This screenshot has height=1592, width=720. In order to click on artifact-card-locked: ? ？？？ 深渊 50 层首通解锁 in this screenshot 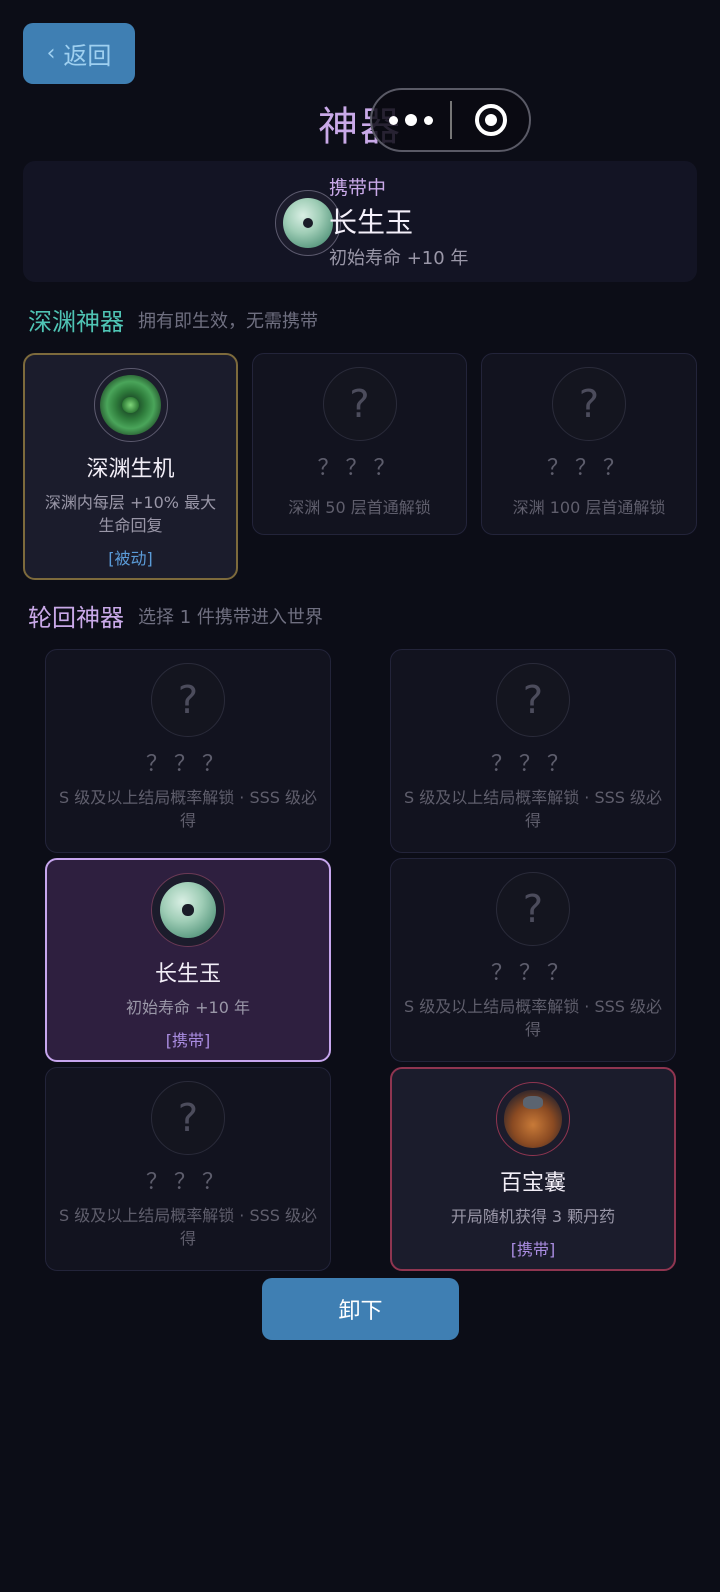, I will do `click(359, 444)`.